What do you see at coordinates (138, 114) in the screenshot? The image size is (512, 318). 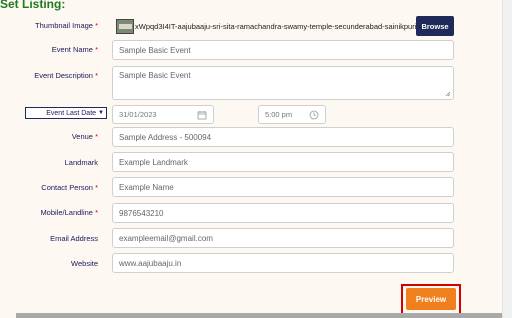 I see `event-date-value: 31/01/2023` at bounding box center [138, 114].